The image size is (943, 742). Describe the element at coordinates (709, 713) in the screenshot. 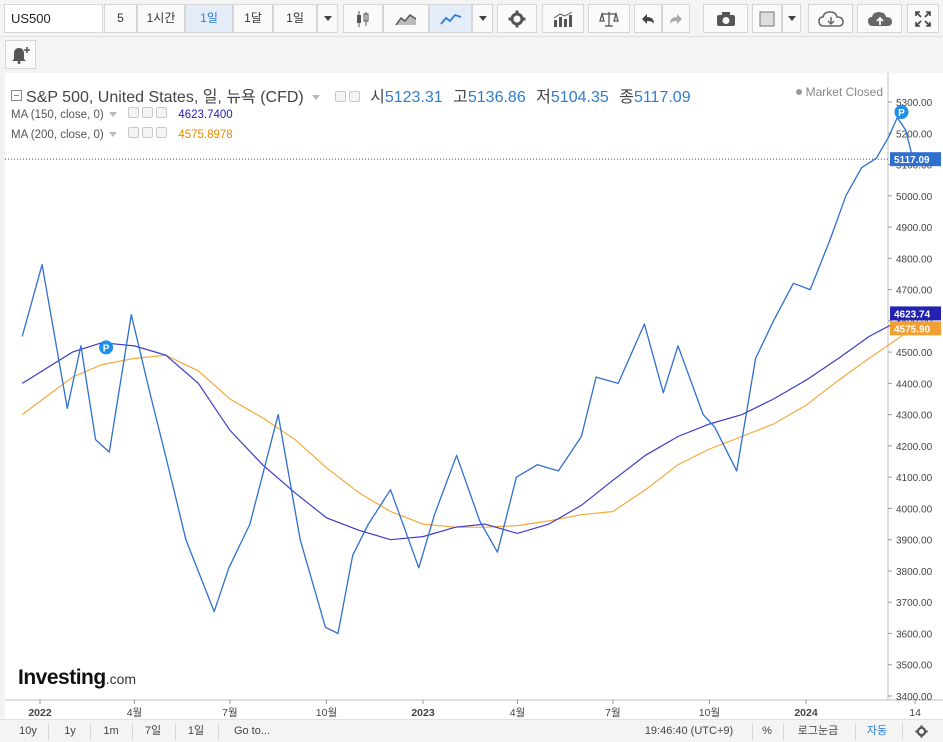

I see `x-tick-label: 10월` at that location.